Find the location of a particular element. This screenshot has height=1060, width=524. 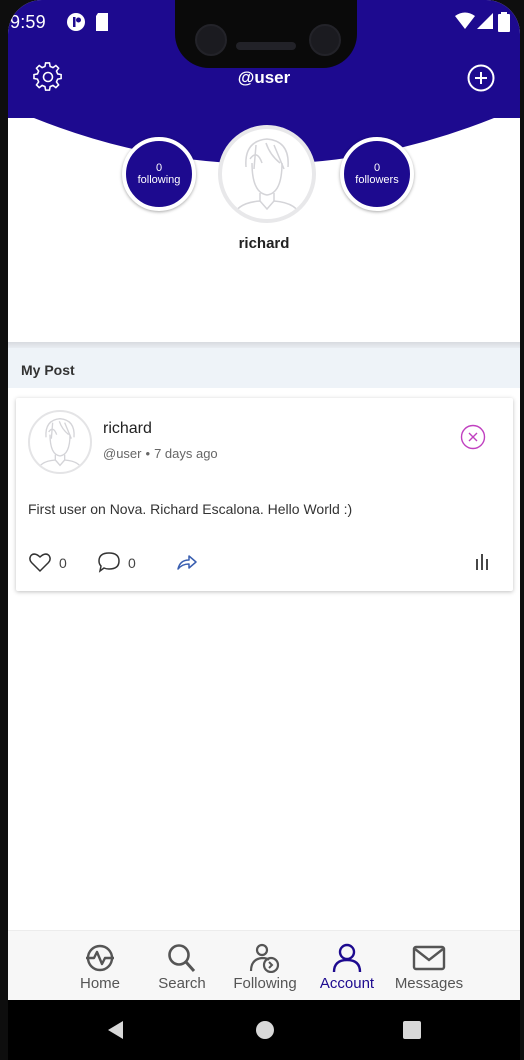

profile-avatar is located at coordinates (267, 174).